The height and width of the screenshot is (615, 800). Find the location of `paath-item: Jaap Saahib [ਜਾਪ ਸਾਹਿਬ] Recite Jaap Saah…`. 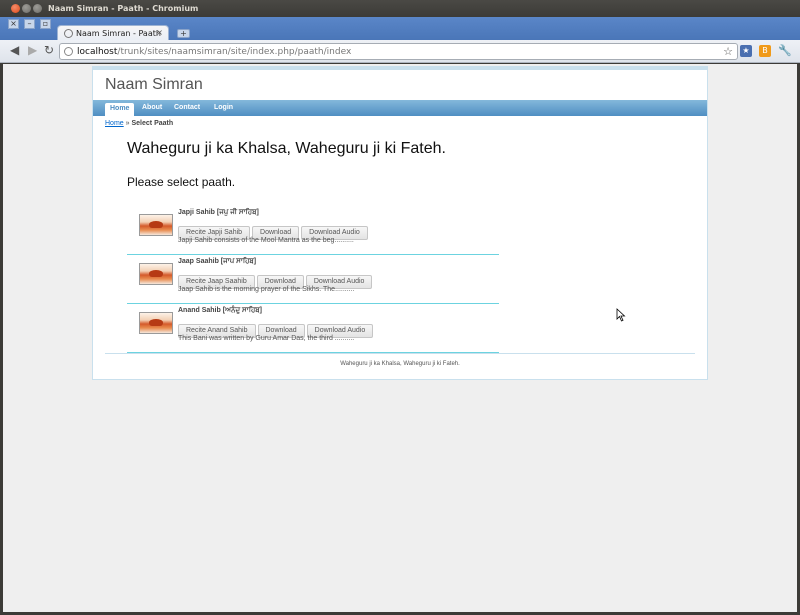

paath-item: Jaap Saahib [ਜਾਪ ਸਾਹਿਬ] Recite Jaap Saah… is located at coordinates (313, 279).